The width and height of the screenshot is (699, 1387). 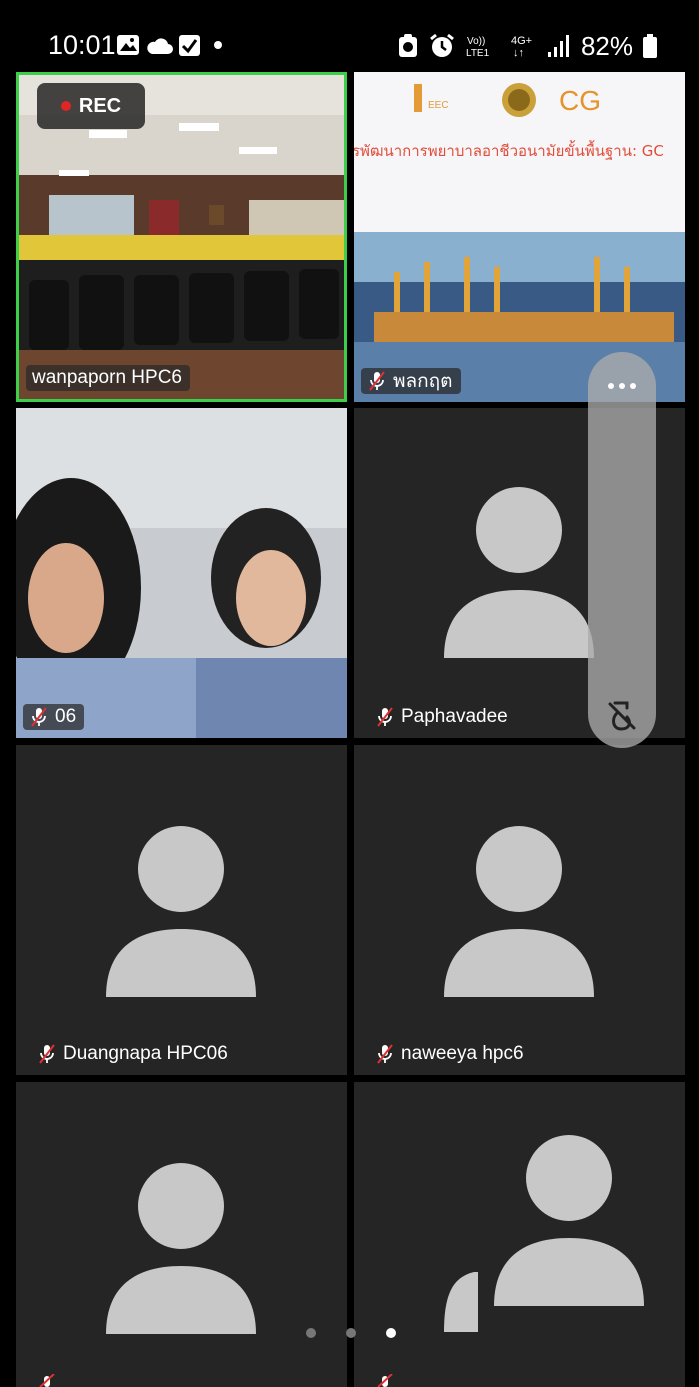 I want to click on people-video, so click(x=181, y=573).